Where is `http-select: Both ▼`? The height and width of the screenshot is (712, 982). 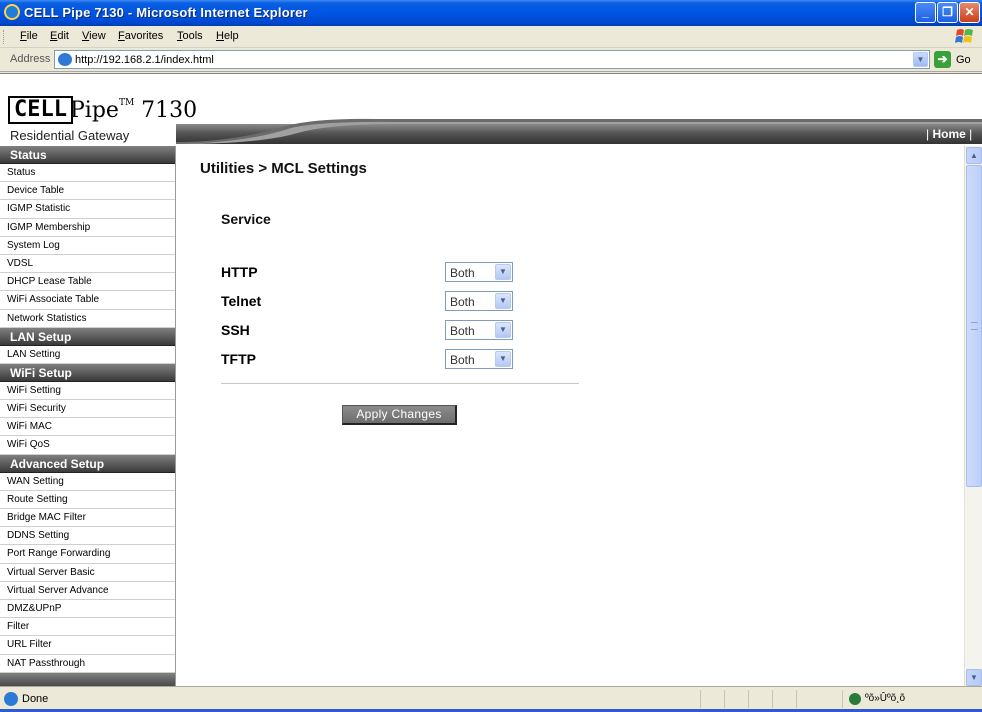 http-select: Both ▼ is located at coordinates (479, 272).